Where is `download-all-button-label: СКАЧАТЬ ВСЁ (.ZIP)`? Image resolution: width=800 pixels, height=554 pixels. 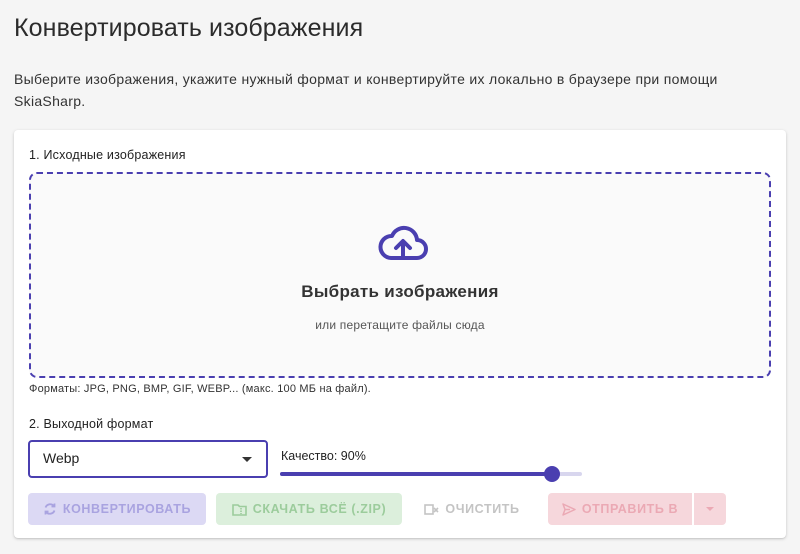
download-all-button-label: СКАЧАТЬ ВСЁ (.ZIP) is located at coordinates (319, 509).